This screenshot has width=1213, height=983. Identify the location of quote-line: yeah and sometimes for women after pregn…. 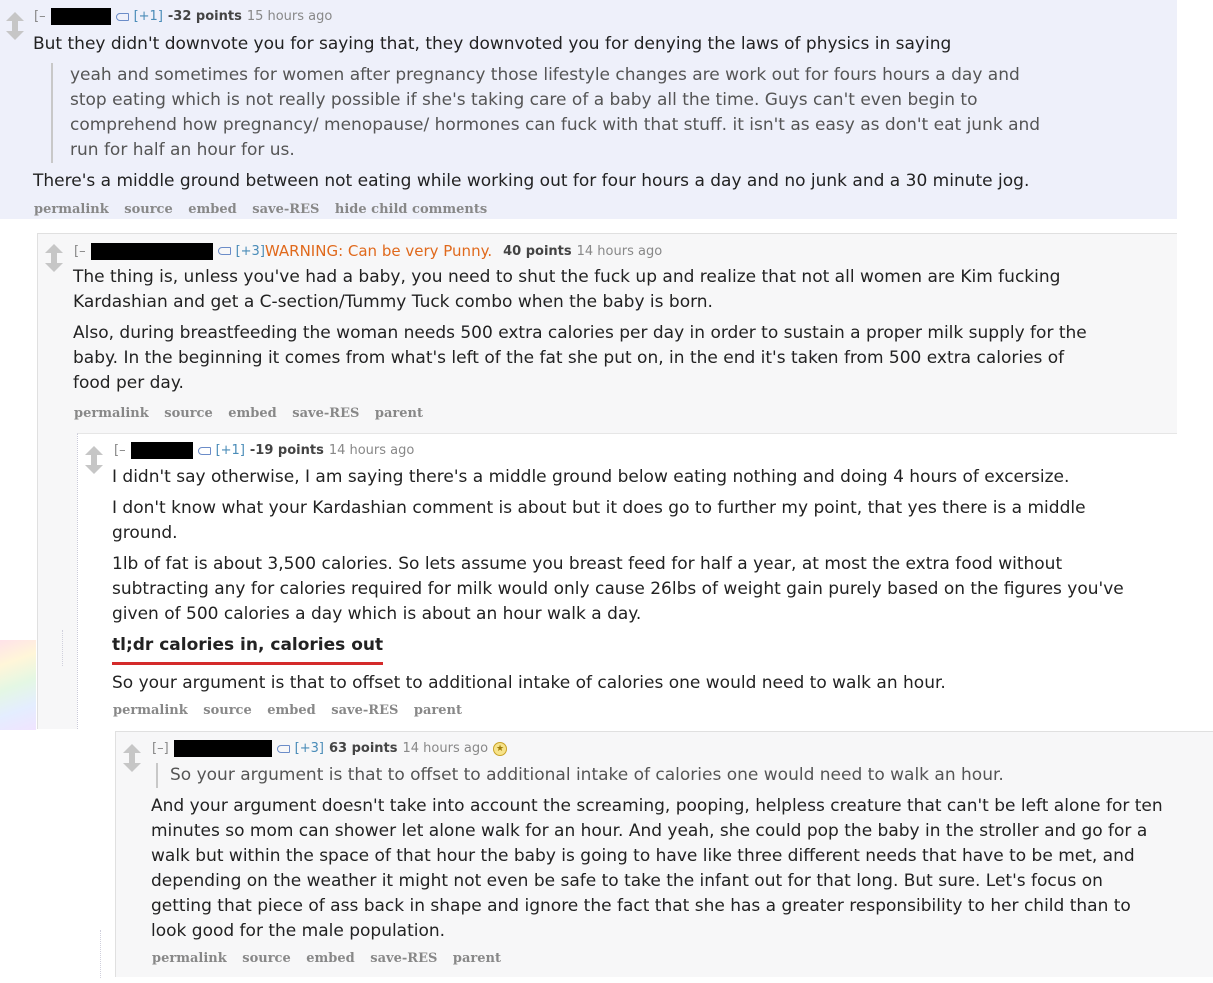
(545, 75).